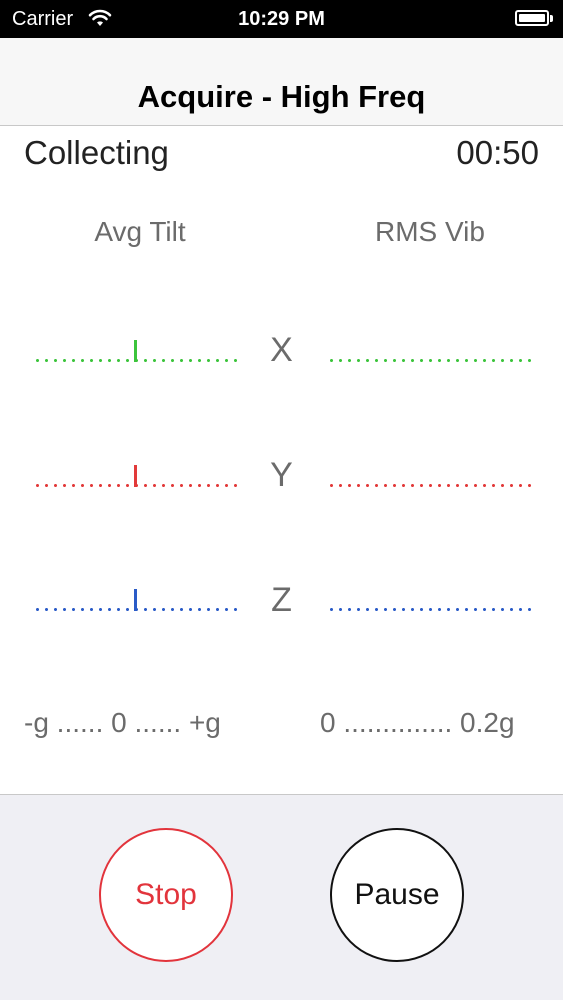 This screenshot has width=563, height=1000. I want to click on elapsed-timer: 00:50, so click(497, 152).